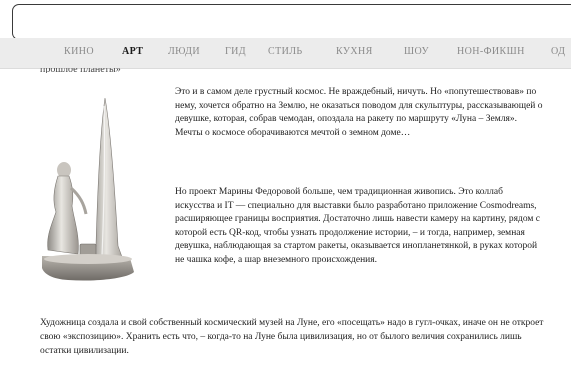 The width and height of the screenshot is (571, 365). What do you see at coordinates (354, 51) in the screenshot?
I see `nav-item-kitchen: КУХНЯ` at bounding box center [354, 51].